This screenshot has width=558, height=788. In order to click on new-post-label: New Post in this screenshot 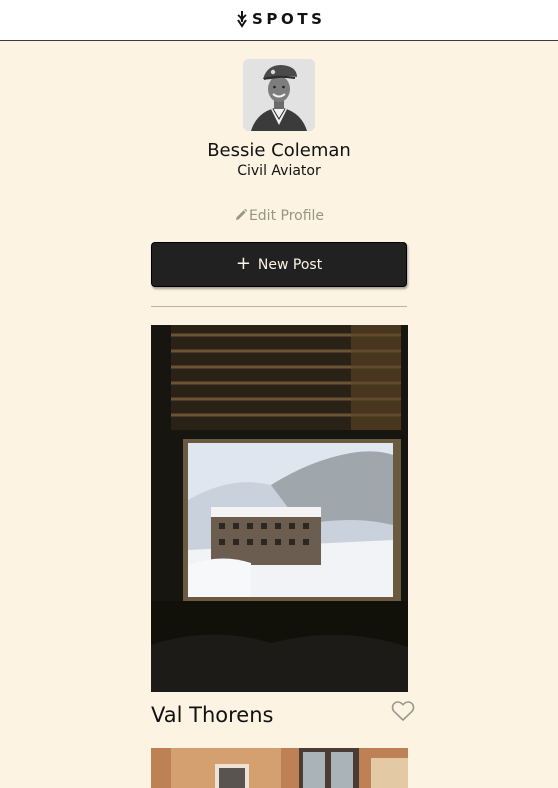, I will do `click(290, 264)`.